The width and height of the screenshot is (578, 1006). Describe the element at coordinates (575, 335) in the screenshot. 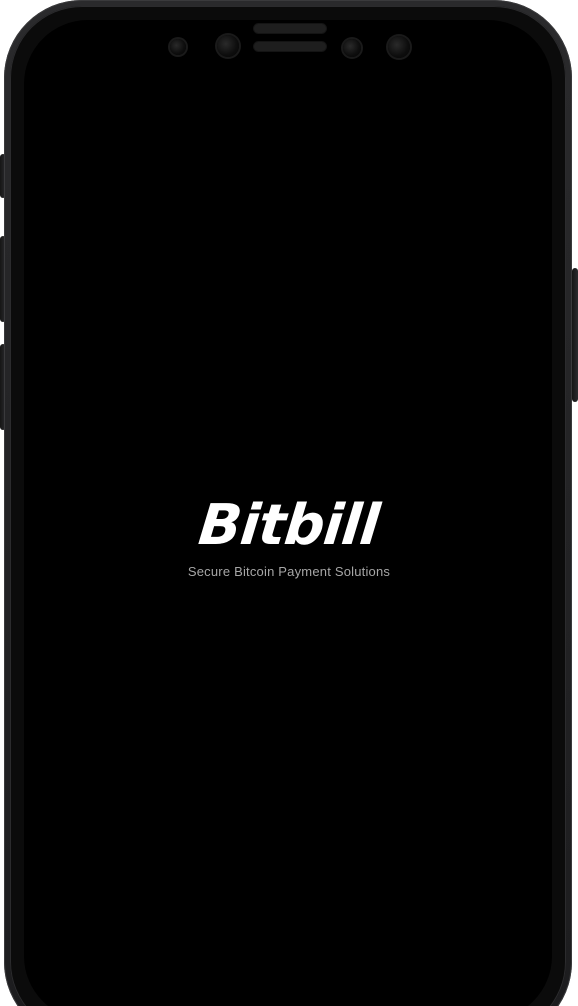

I see `power-button` at that location.